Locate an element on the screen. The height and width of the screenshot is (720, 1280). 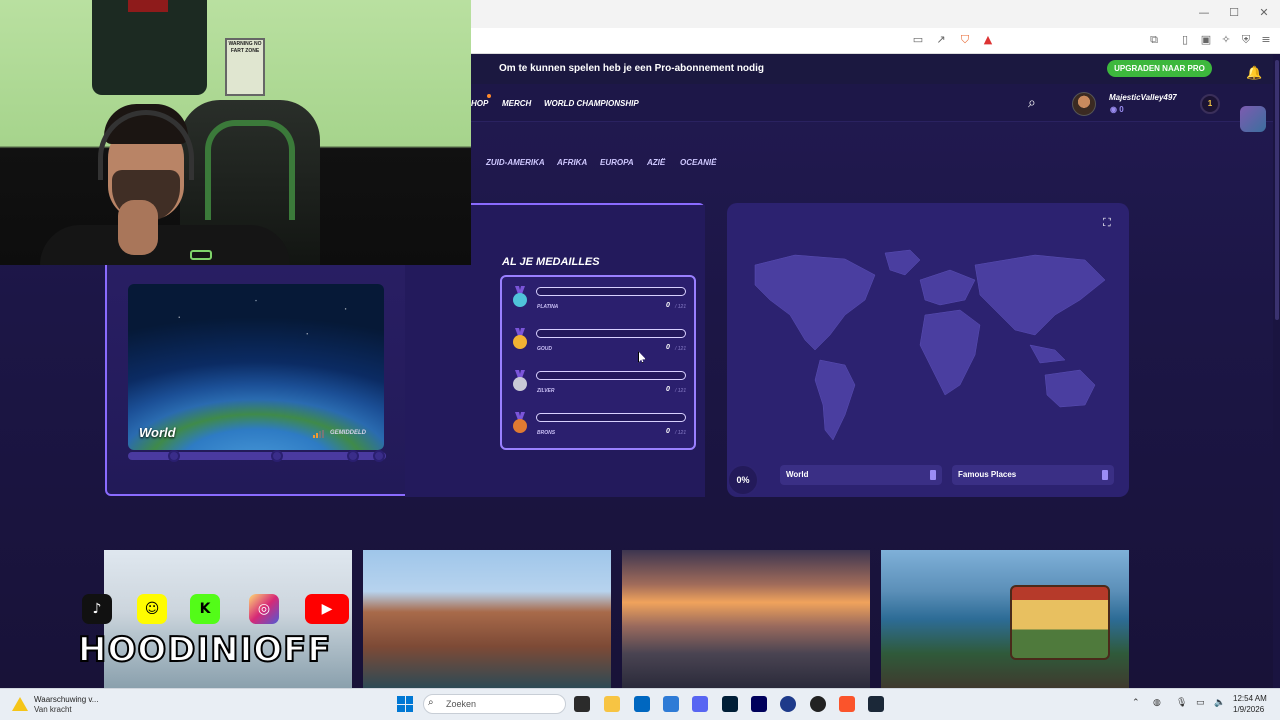
clock-date: 1/9/2026 is located at coordinates (1248, 709).